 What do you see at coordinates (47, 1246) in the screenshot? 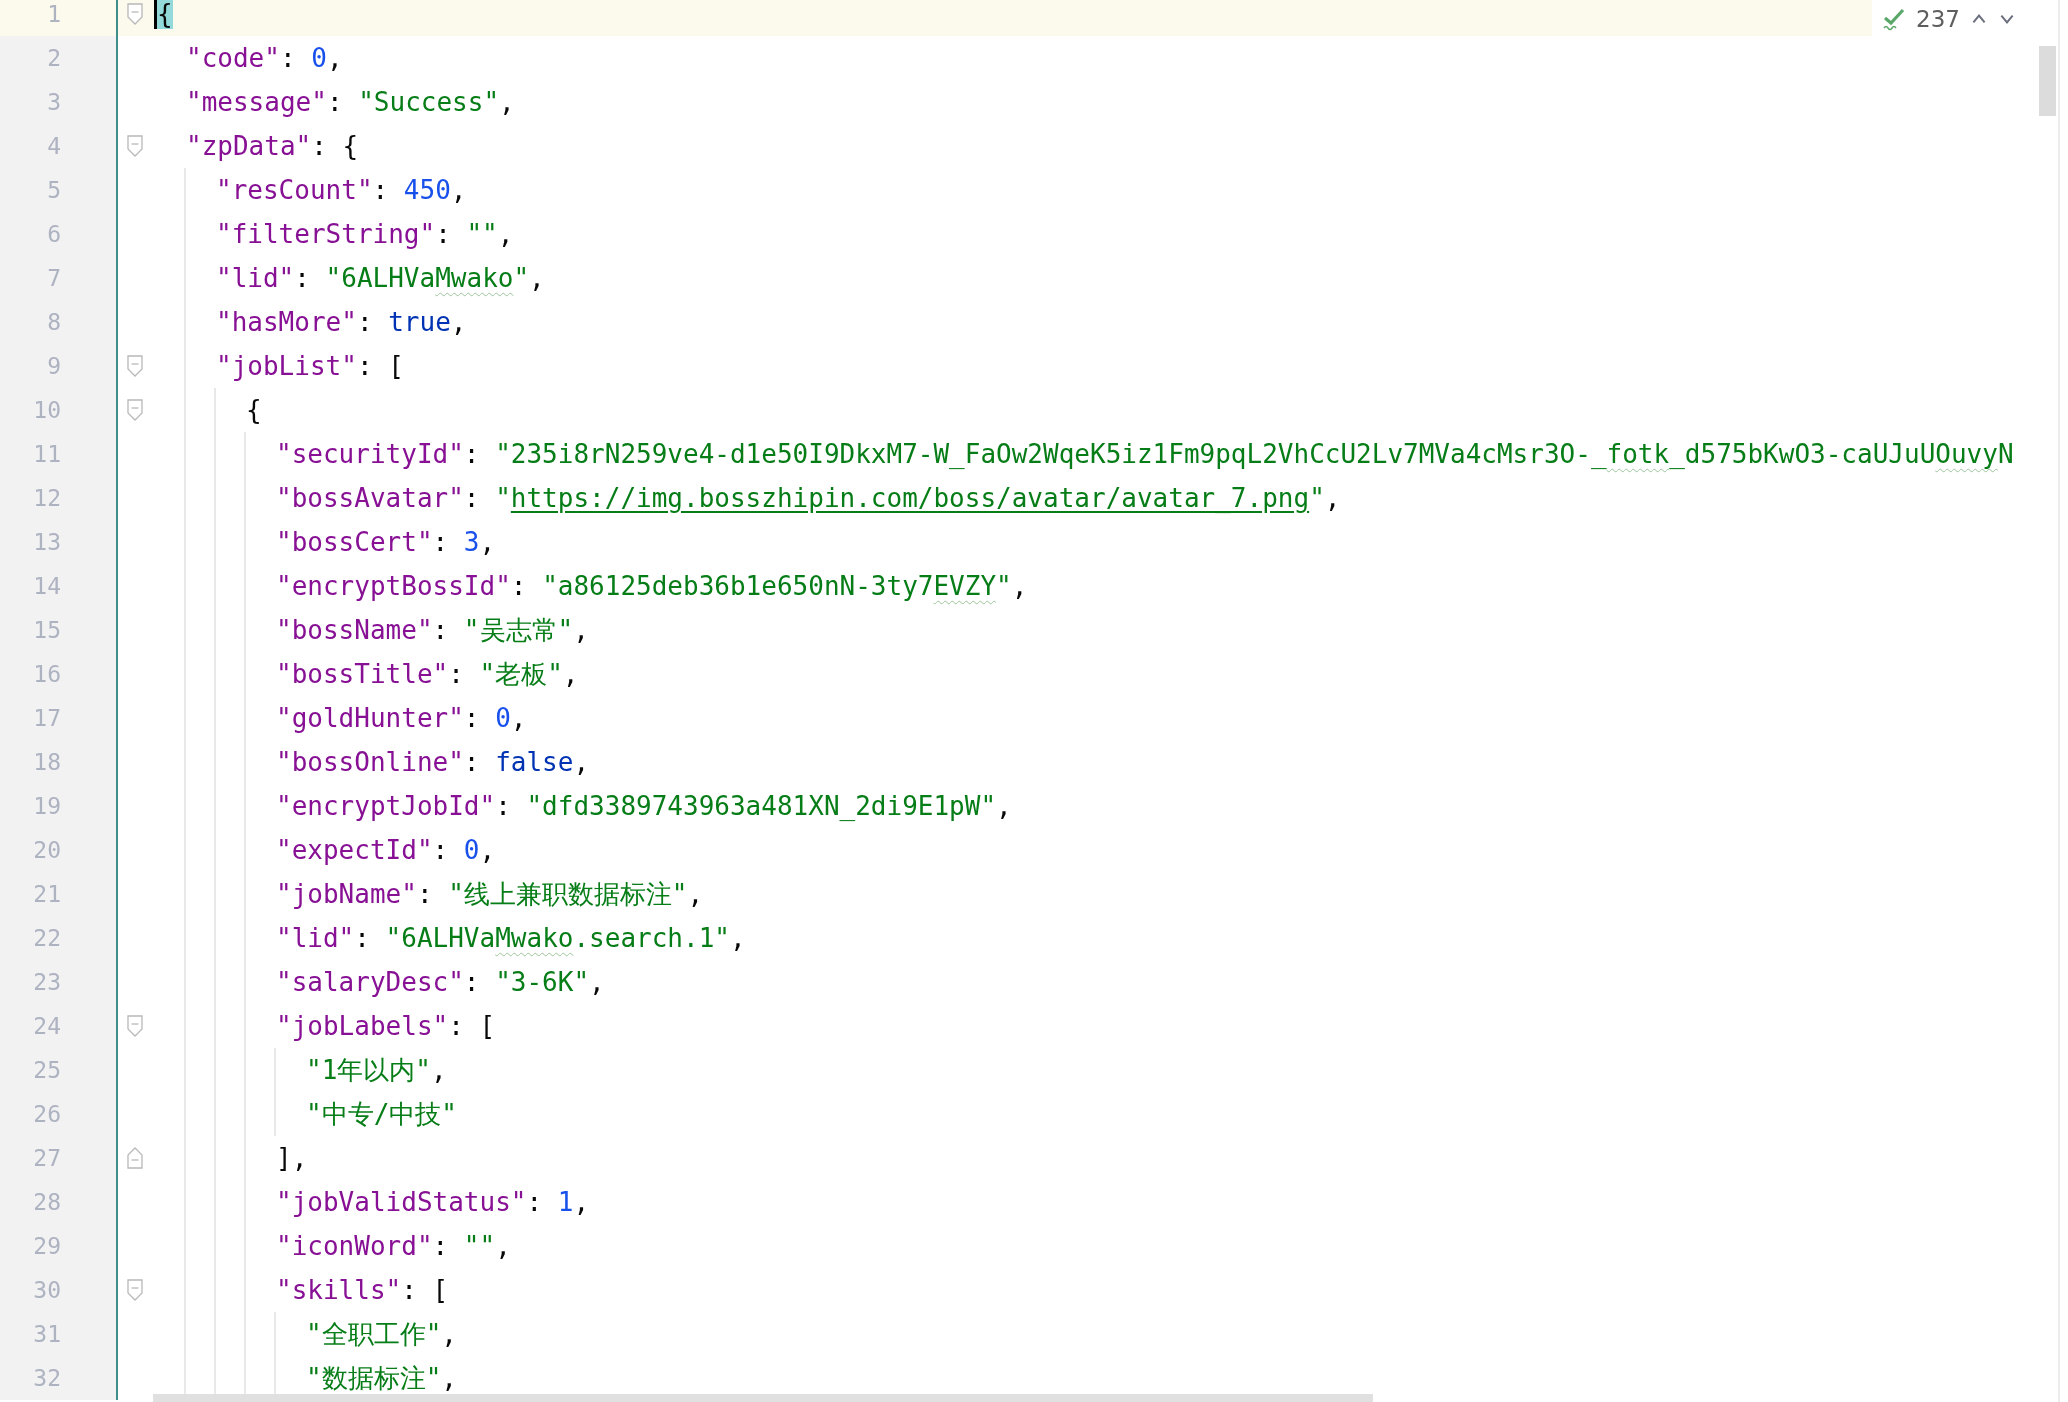
I see `line-number: 29` at bounding box center [47, 1246].